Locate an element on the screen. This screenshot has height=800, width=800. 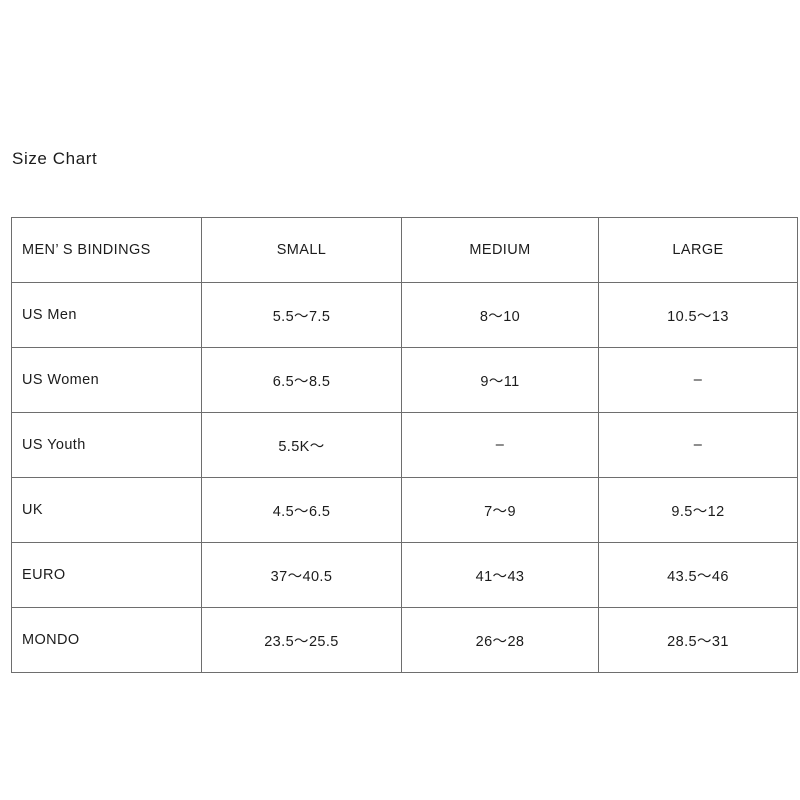
table-row: EURO 37～40.5 41～43 43.5～46 is located at coordinates (404, 575).